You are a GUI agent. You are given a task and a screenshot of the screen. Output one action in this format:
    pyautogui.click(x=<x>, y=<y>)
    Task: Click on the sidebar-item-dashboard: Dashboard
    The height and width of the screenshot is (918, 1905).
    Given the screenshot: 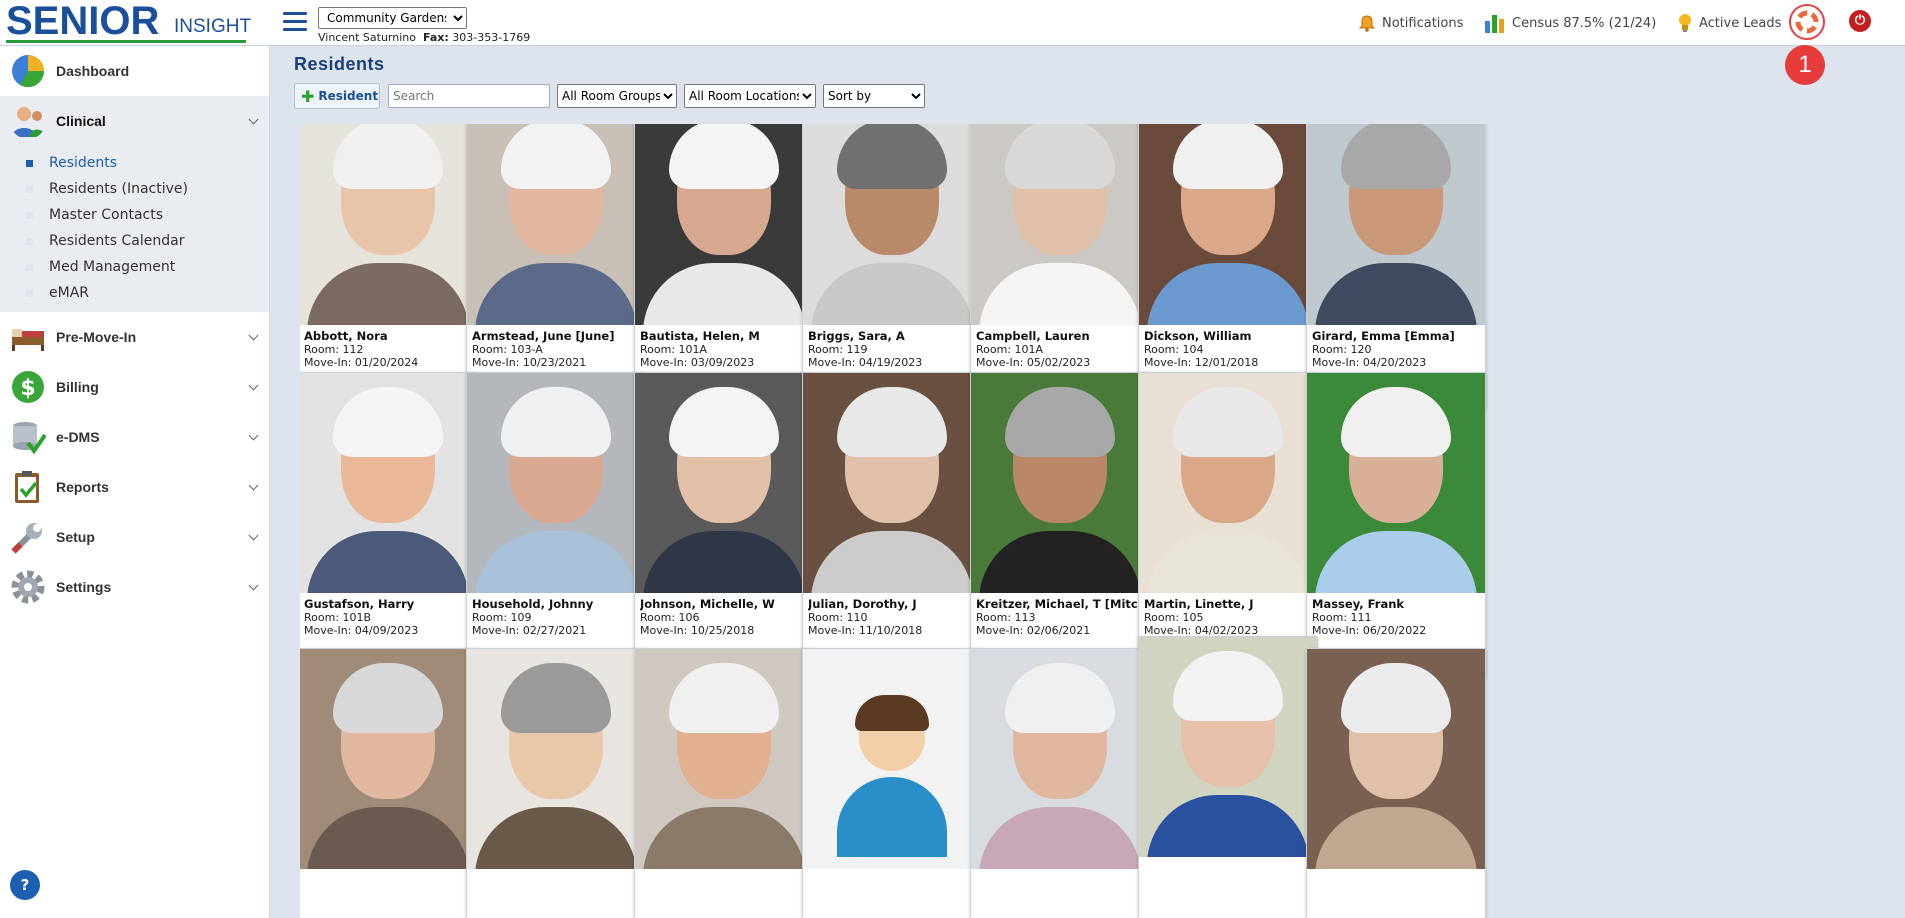 What is the action you would take?
    pyautogui.click(x=134, y=71)
    